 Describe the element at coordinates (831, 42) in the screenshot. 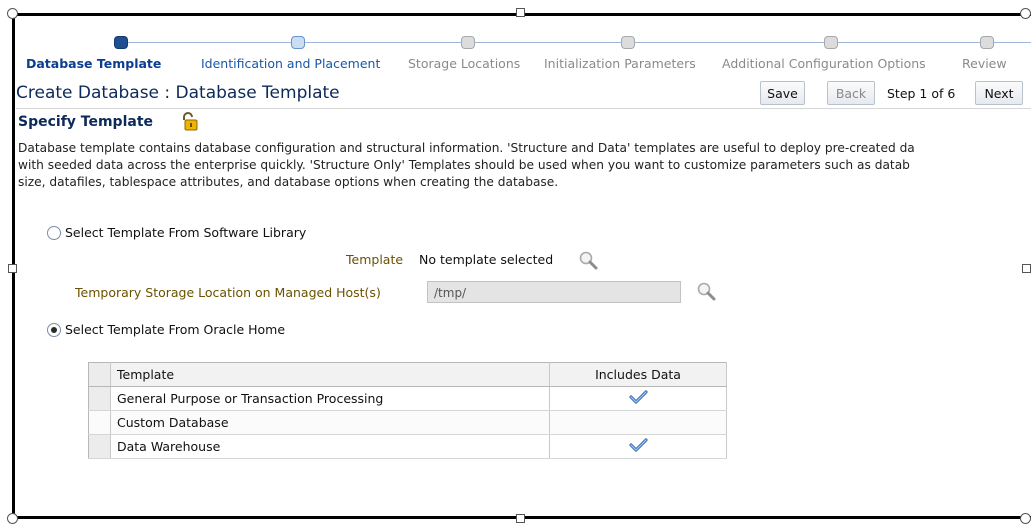

I see `train-stop-additional-config` at that location.